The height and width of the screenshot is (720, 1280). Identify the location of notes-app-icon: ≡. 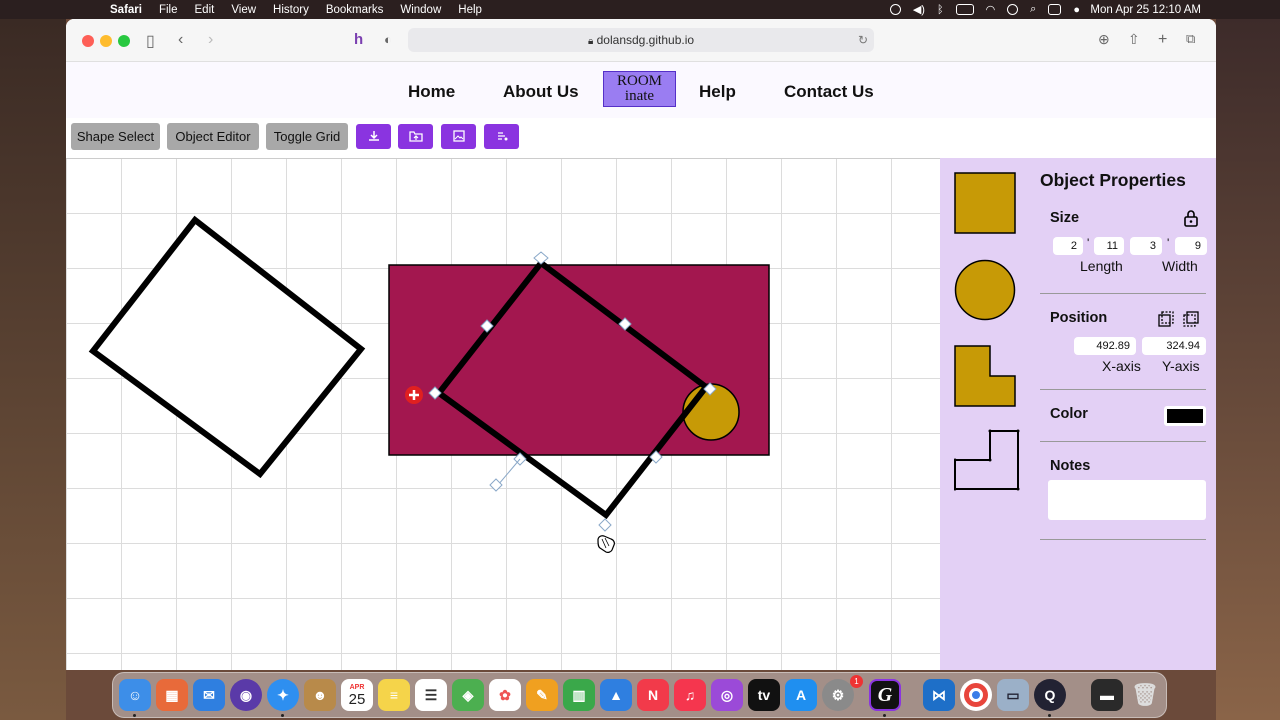
(394, 695).